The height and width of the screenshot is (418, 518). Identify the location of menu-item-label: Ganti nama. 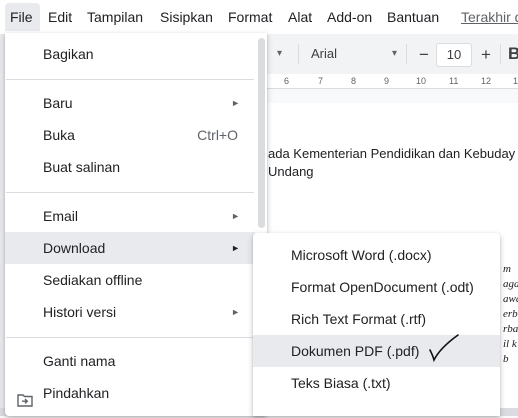
(79, 361).